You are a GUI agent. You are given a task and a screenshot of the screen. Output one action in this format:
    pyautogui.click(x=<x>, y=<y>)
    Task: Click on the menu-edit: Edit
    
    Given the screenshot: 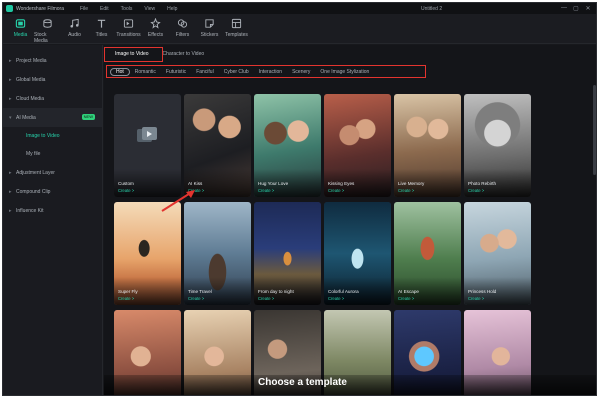 What is the action you would take?
    pyautogui.click(x=104, y=9)
    